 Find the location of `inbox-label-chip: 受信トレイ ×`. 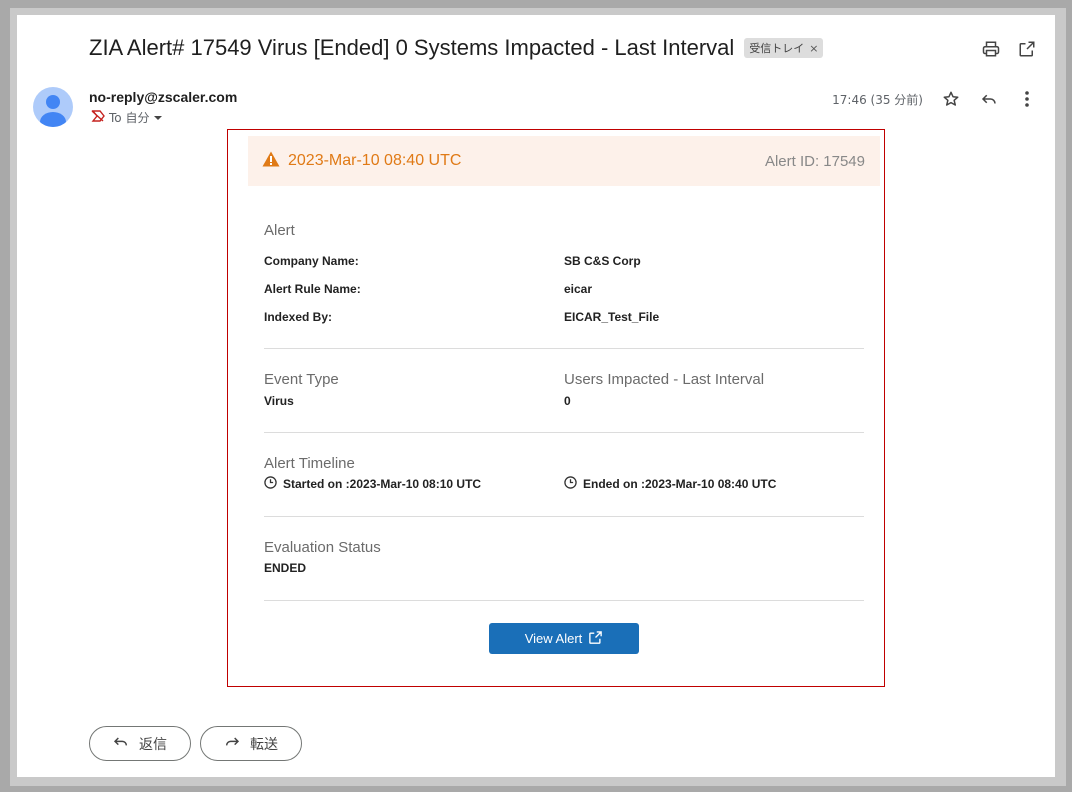

inbox-label-chip: 受信トレイ × is located at coordinates (784, 48).